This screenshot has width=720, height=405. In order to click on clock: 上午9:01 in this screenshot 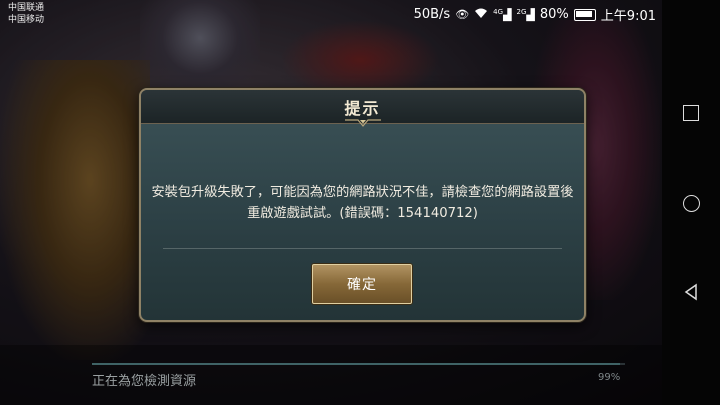, I will do `click(628, 16)`.